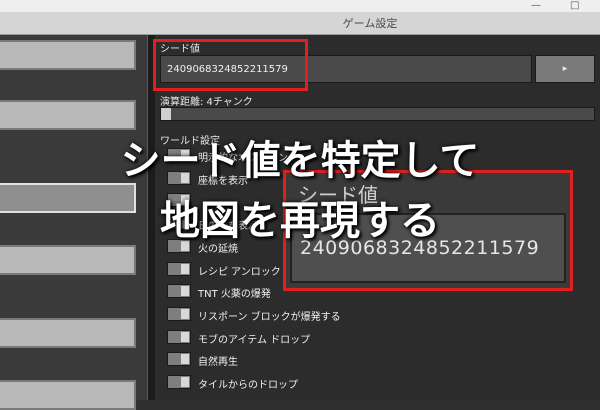 This screenshot has height=410, width=600. What do you see at coordinates (269, 317) in the screenshot?
I see `option-label: リスポーン ブロックが爆発する` at bounding box center [269, 317].